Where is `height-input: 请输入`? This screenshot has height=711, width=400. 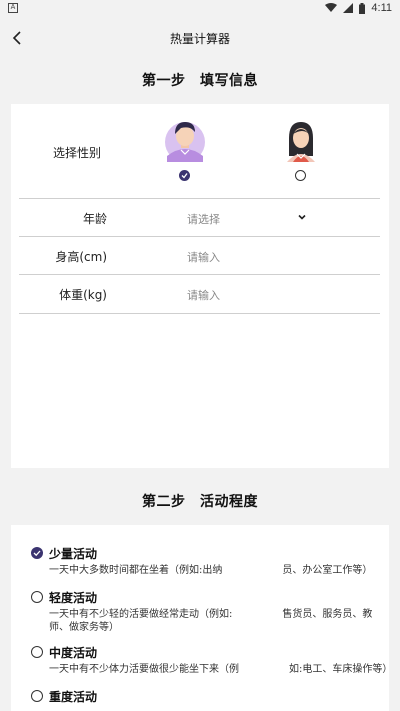 height-input: 请输入 is located at coordinates (203, 257).